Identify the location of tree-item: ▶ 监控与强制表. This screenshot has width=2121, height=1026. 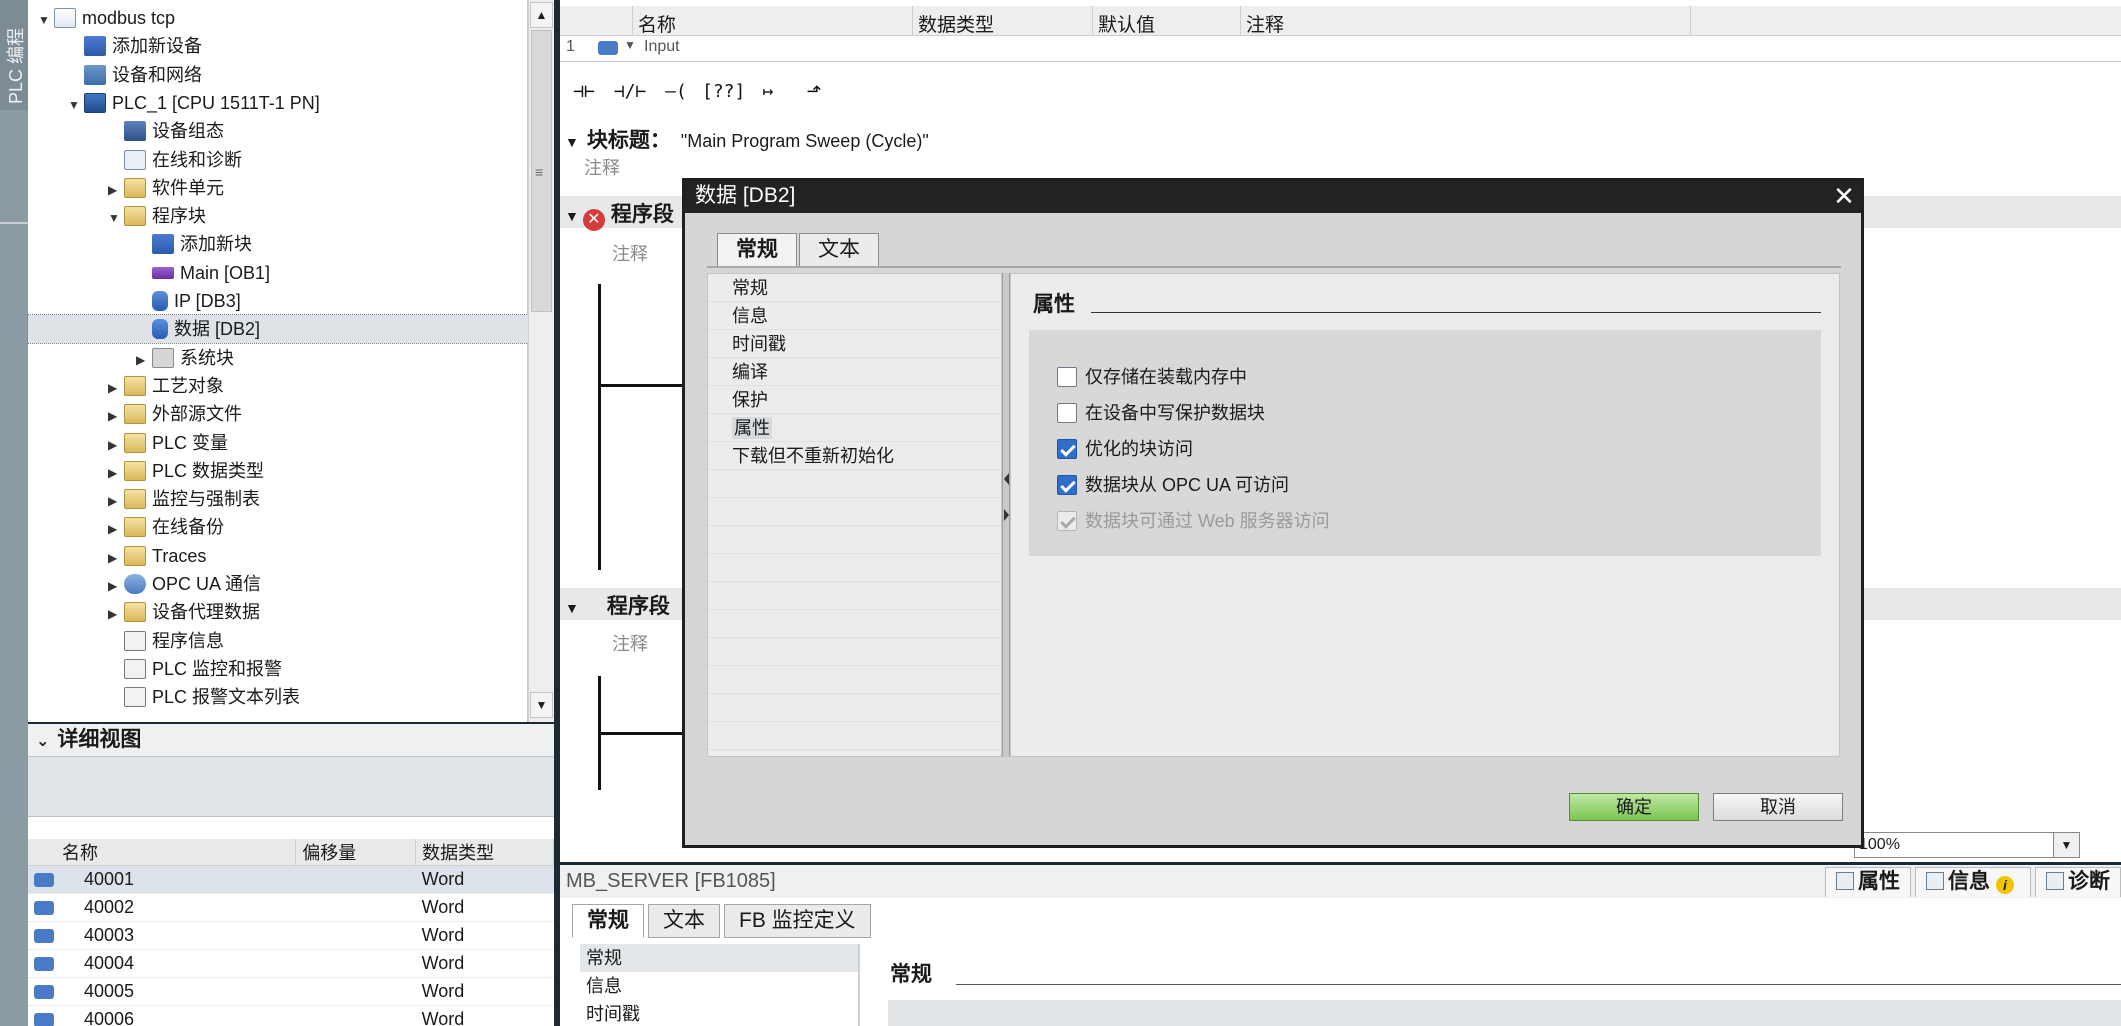
(278, 499).